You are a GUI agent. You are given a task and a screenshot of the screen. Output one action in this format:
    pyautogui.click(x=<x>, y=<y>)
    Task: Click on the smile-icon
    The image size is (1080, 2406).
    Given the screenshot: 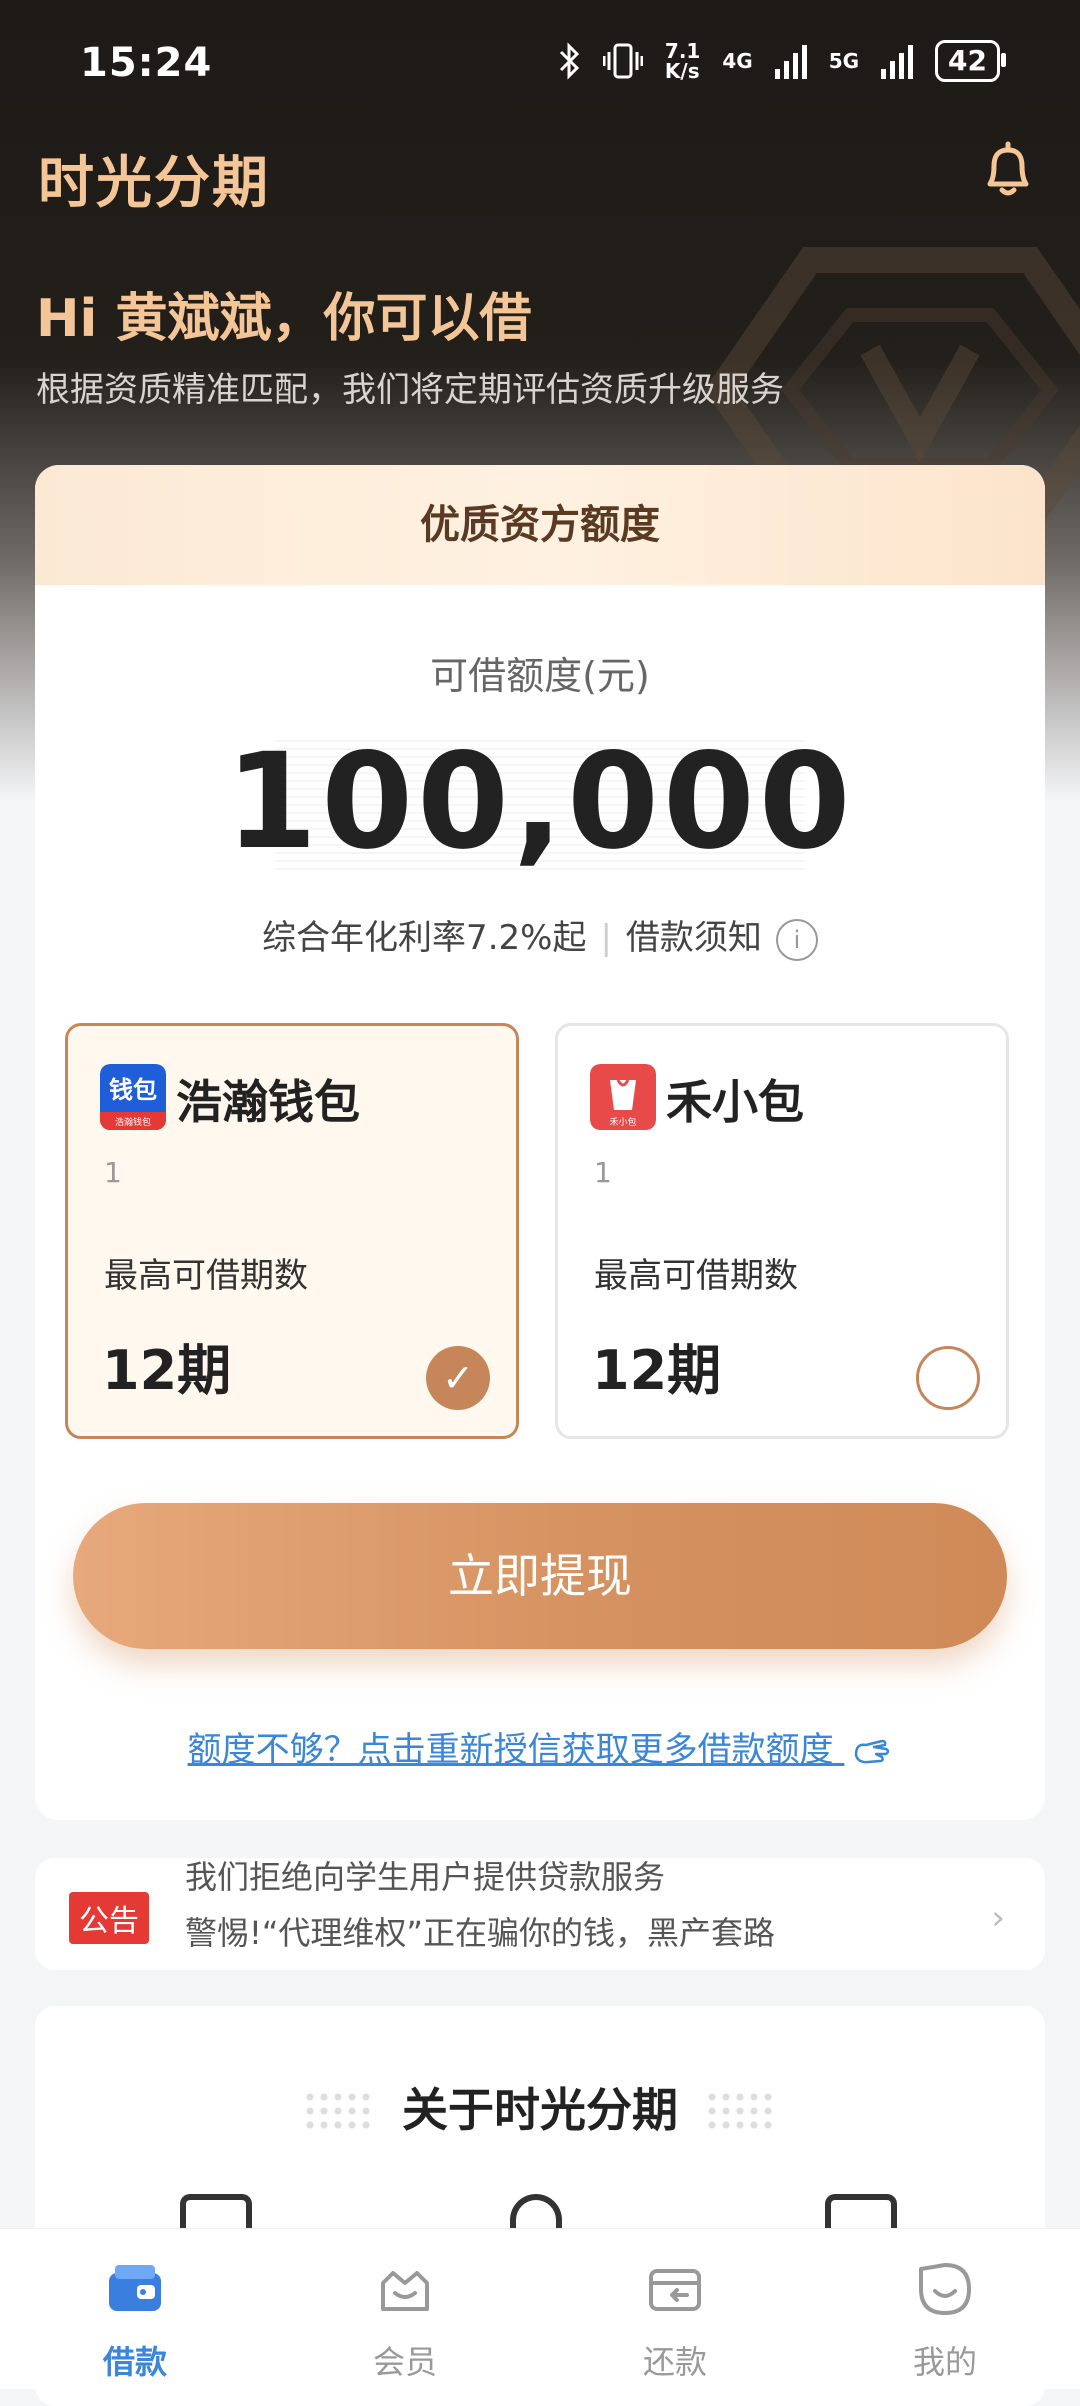 What is the action you would take?
    pyautogui.click(x=945, y=2289)
    